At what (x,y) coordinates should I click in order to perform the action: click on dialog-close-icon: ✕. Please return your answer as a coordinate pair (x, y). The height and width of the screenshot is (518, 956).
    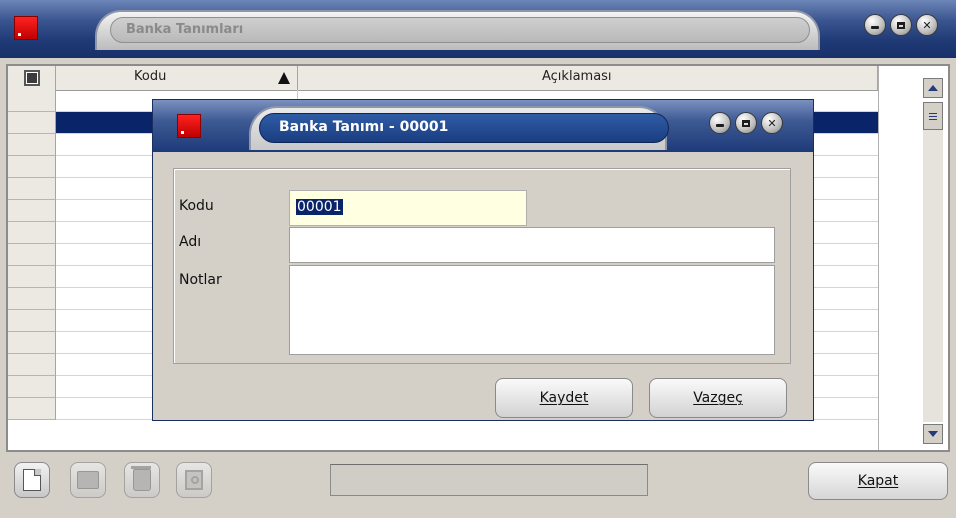
    Looking at the image, I should click on (772, 123).